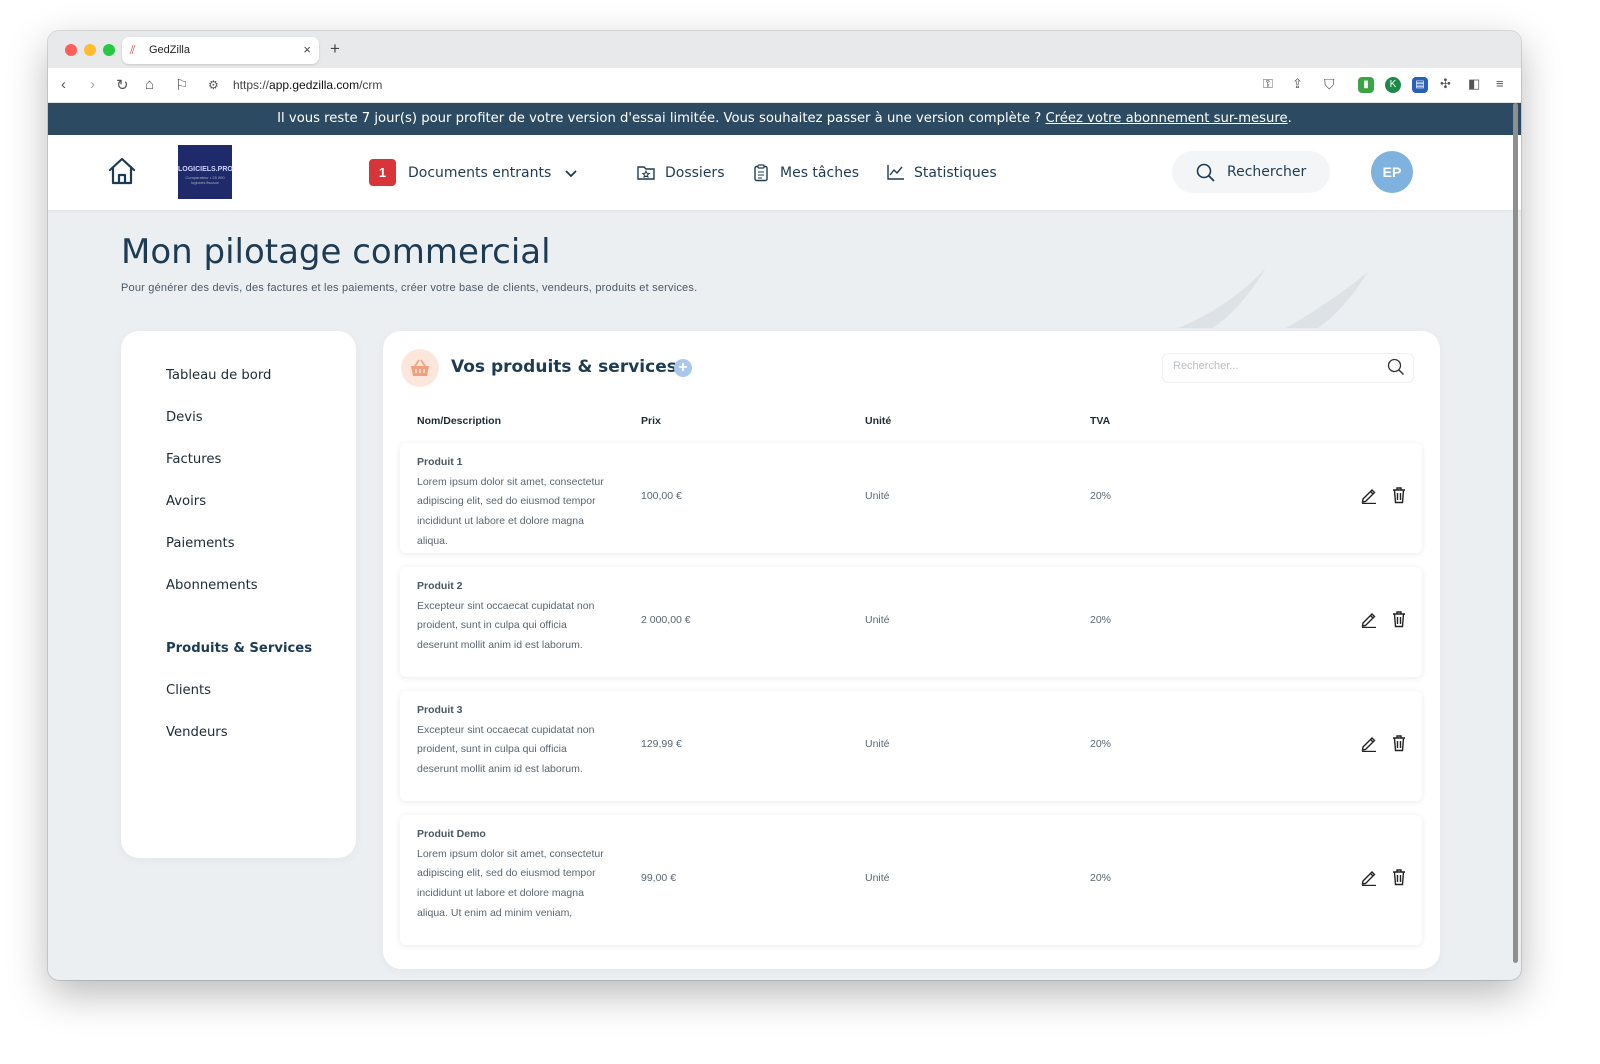  I want to click on address-bar: https://app.gedzilla.com/crm, so click(307, 85).